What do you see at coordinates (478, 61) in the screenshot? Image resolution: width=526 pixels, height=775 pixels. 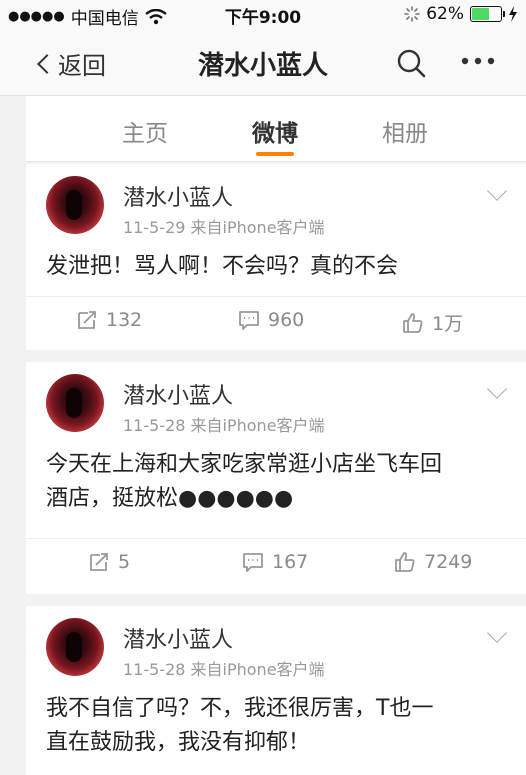 I see `more-icon` at bounding box center [478, 61].